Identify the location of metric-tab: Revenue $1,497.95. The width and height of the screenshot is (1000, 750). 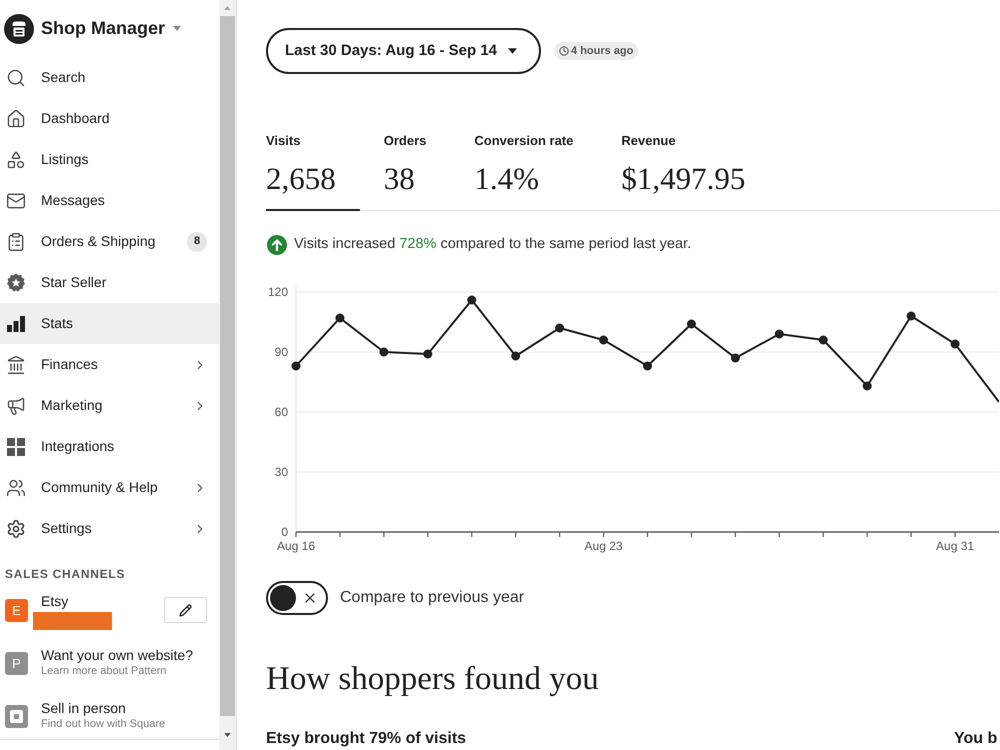
(695, 172).